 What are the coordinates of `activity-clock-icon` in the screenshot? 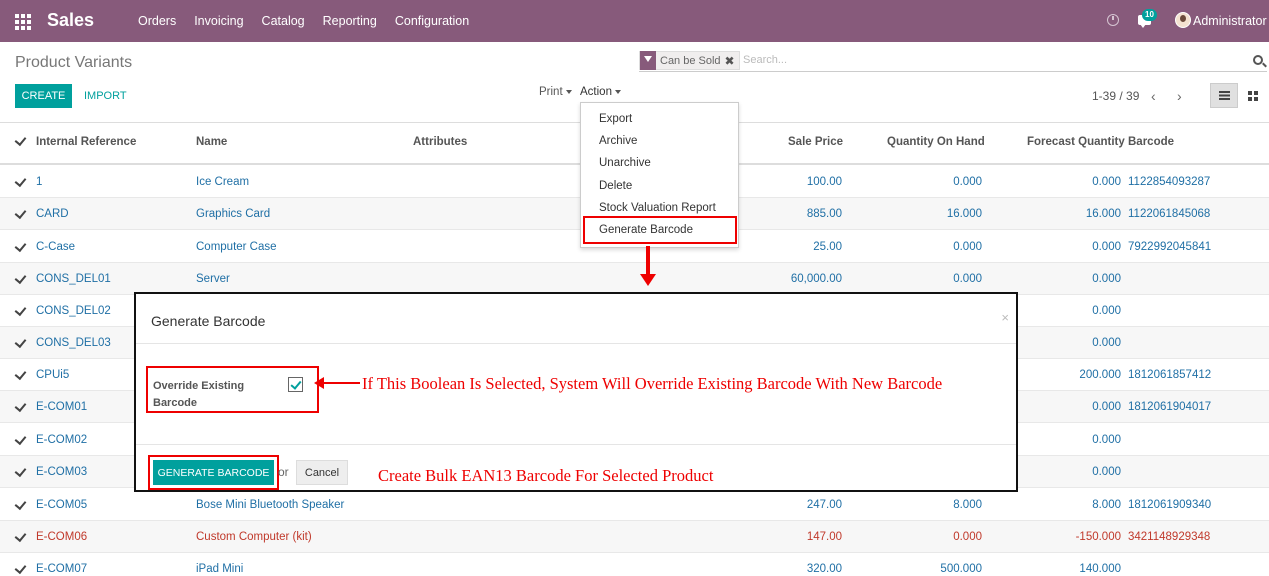 It's located at (1113, 20).